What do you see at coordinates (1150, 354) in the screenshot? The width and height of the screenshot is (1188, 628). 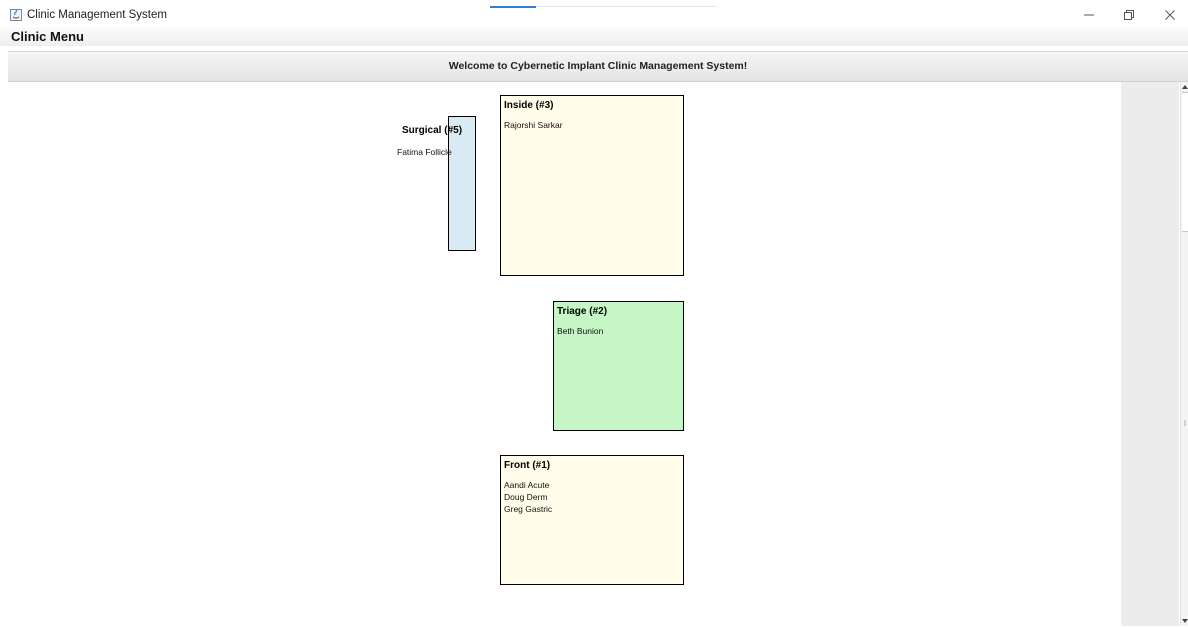 I see `side-panel` at bounding box center [1150, 354].